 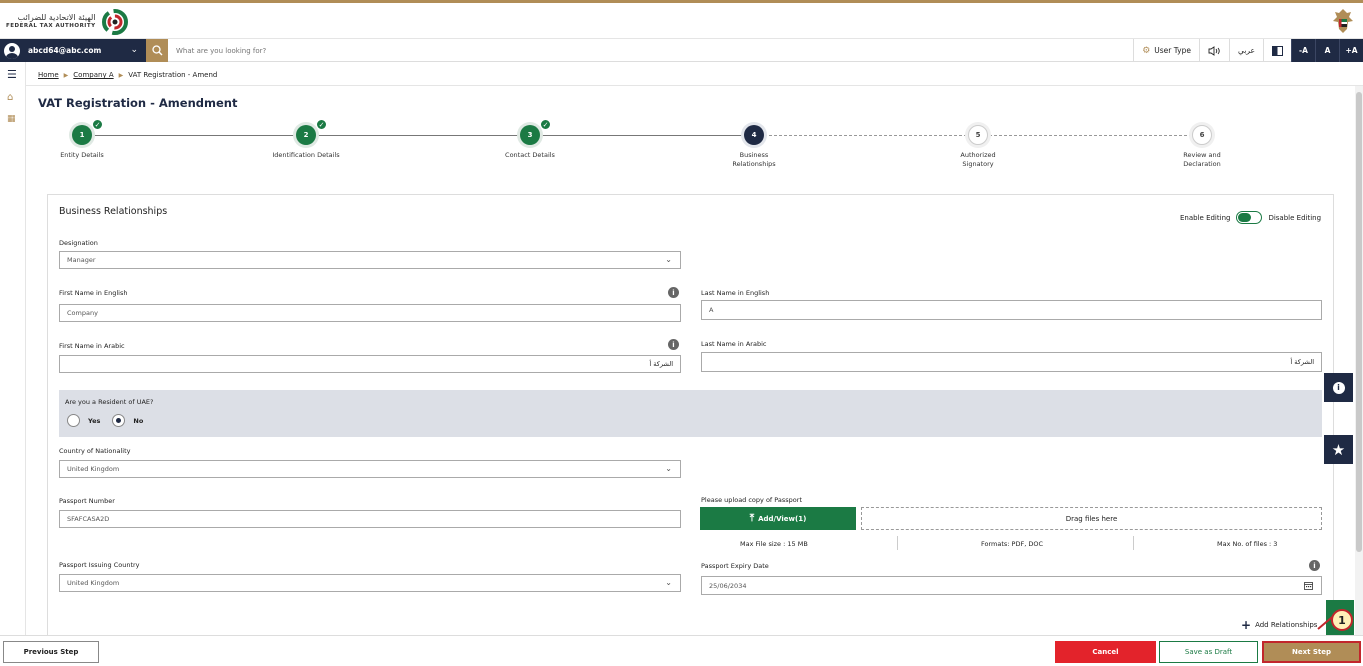 I want to click on callout-badge: 1, so click(x=1342, y=620).